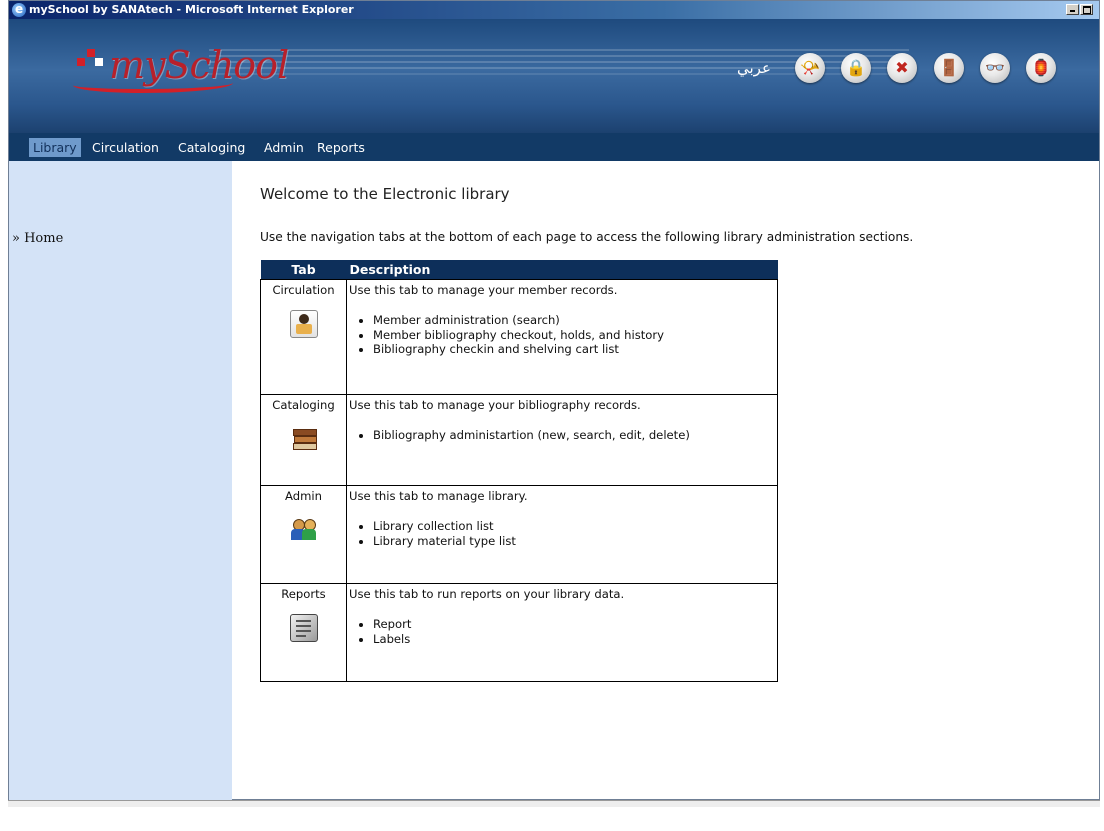 The width and height of the screenshot is (1104, 831). Describe the element at coordinates (949, 68) in the screenshot. I see `exit-door-icon: 🚪` at that location.